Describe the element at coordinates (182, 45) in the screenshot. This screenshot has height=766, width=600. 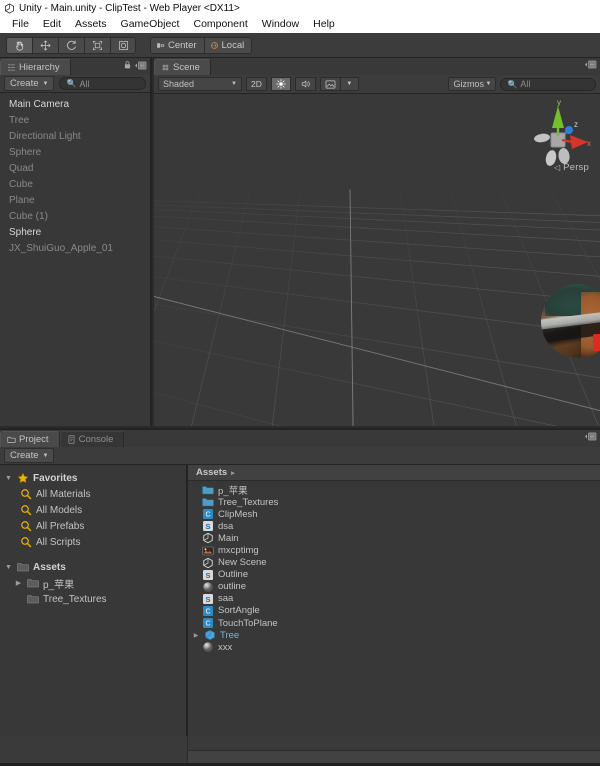
I see `pivot-mode-label: Center` at that location.